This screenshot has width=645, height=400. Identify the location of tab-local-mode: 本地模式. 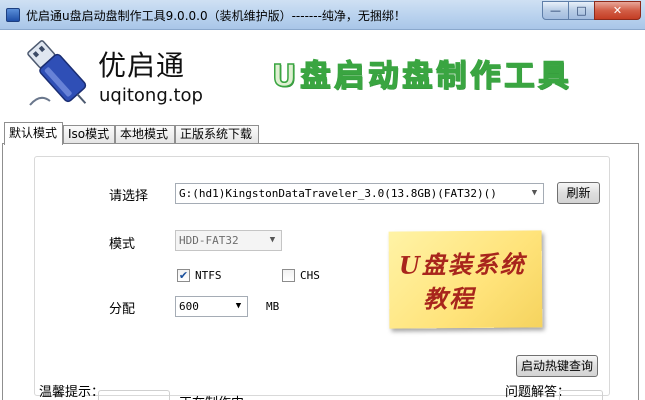
(145, 134).